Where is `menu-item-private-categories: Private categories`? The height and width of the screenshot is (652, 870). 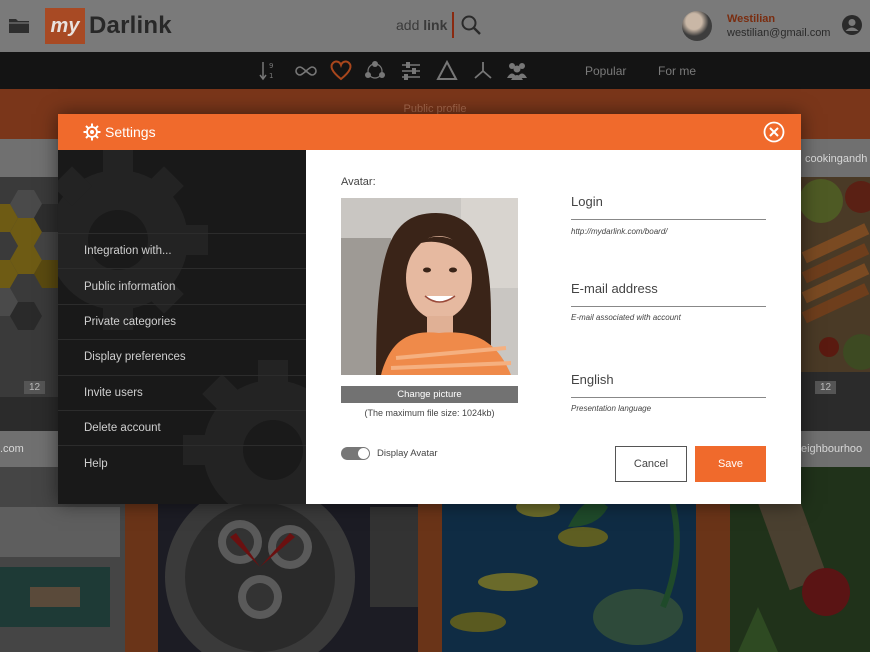
menu-item-private-categories: Private categories is located at coordinates (182, 321).